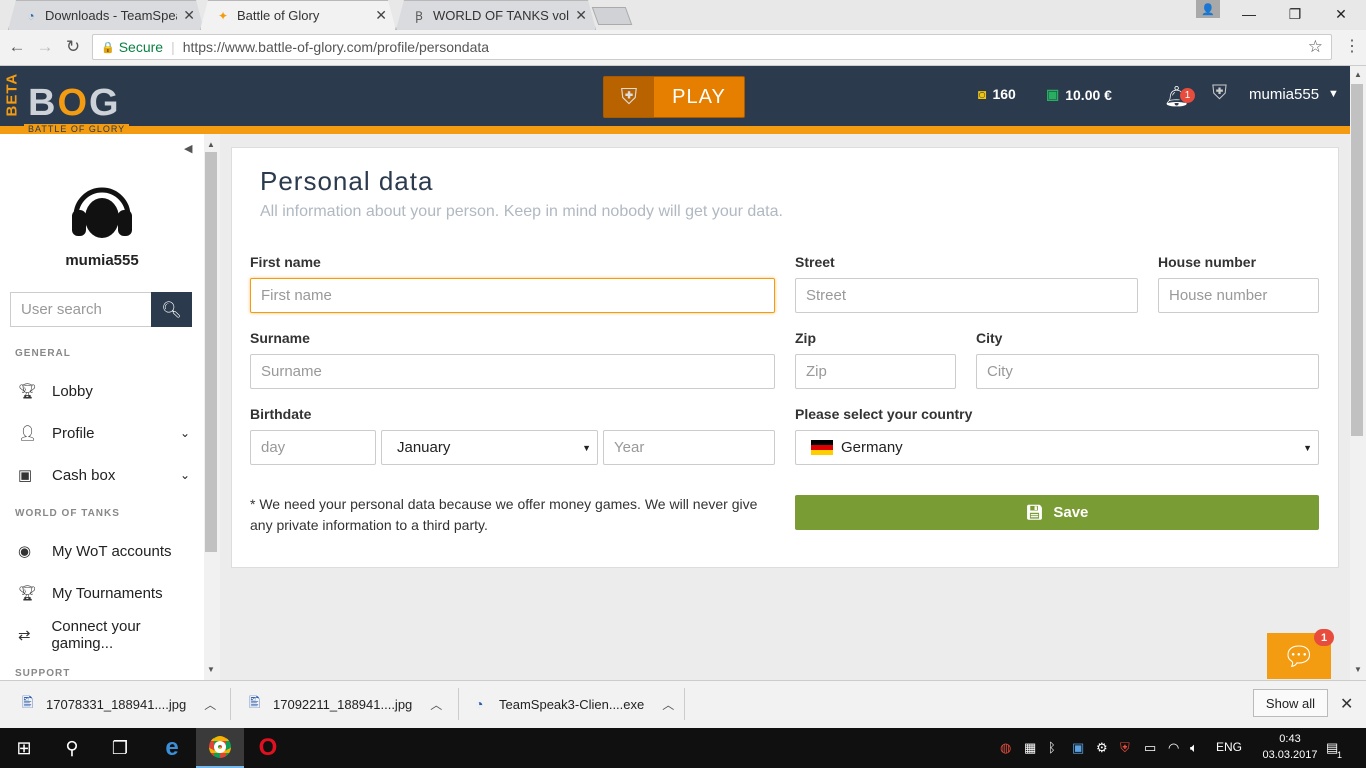 The image size is (1366, 768). What do you see at coordinates (1284, 94) in the screenshot?
I see `header-username: mumia555` at bounding box center [1284, 94].